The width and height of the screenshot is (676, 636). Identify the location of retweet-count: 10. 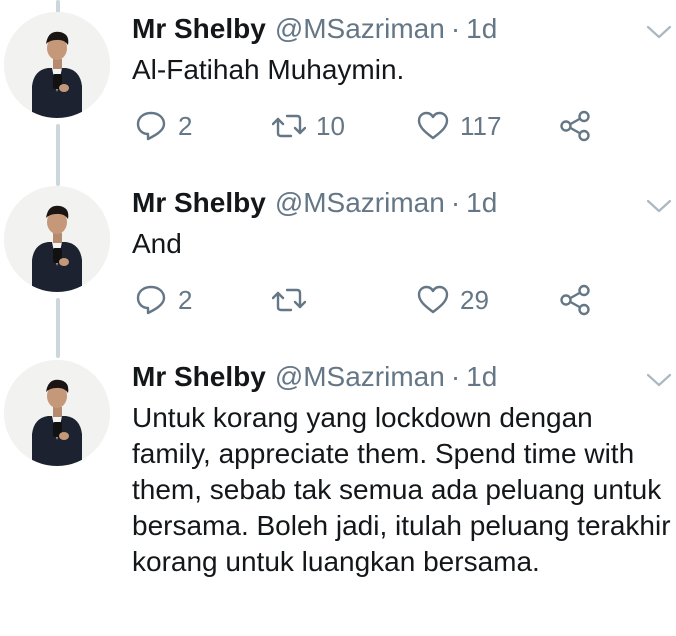
(330, 126).